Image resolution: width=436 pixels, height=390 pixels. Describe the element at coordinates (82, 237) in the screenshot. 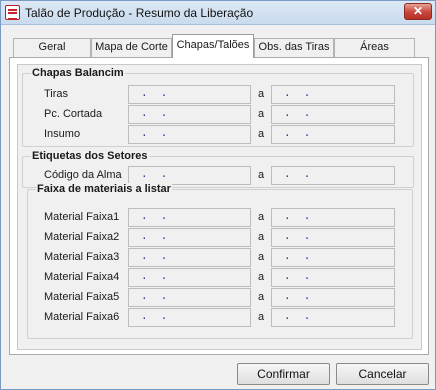

I see `label-material-faixa2: Material Faixa2` at that location.